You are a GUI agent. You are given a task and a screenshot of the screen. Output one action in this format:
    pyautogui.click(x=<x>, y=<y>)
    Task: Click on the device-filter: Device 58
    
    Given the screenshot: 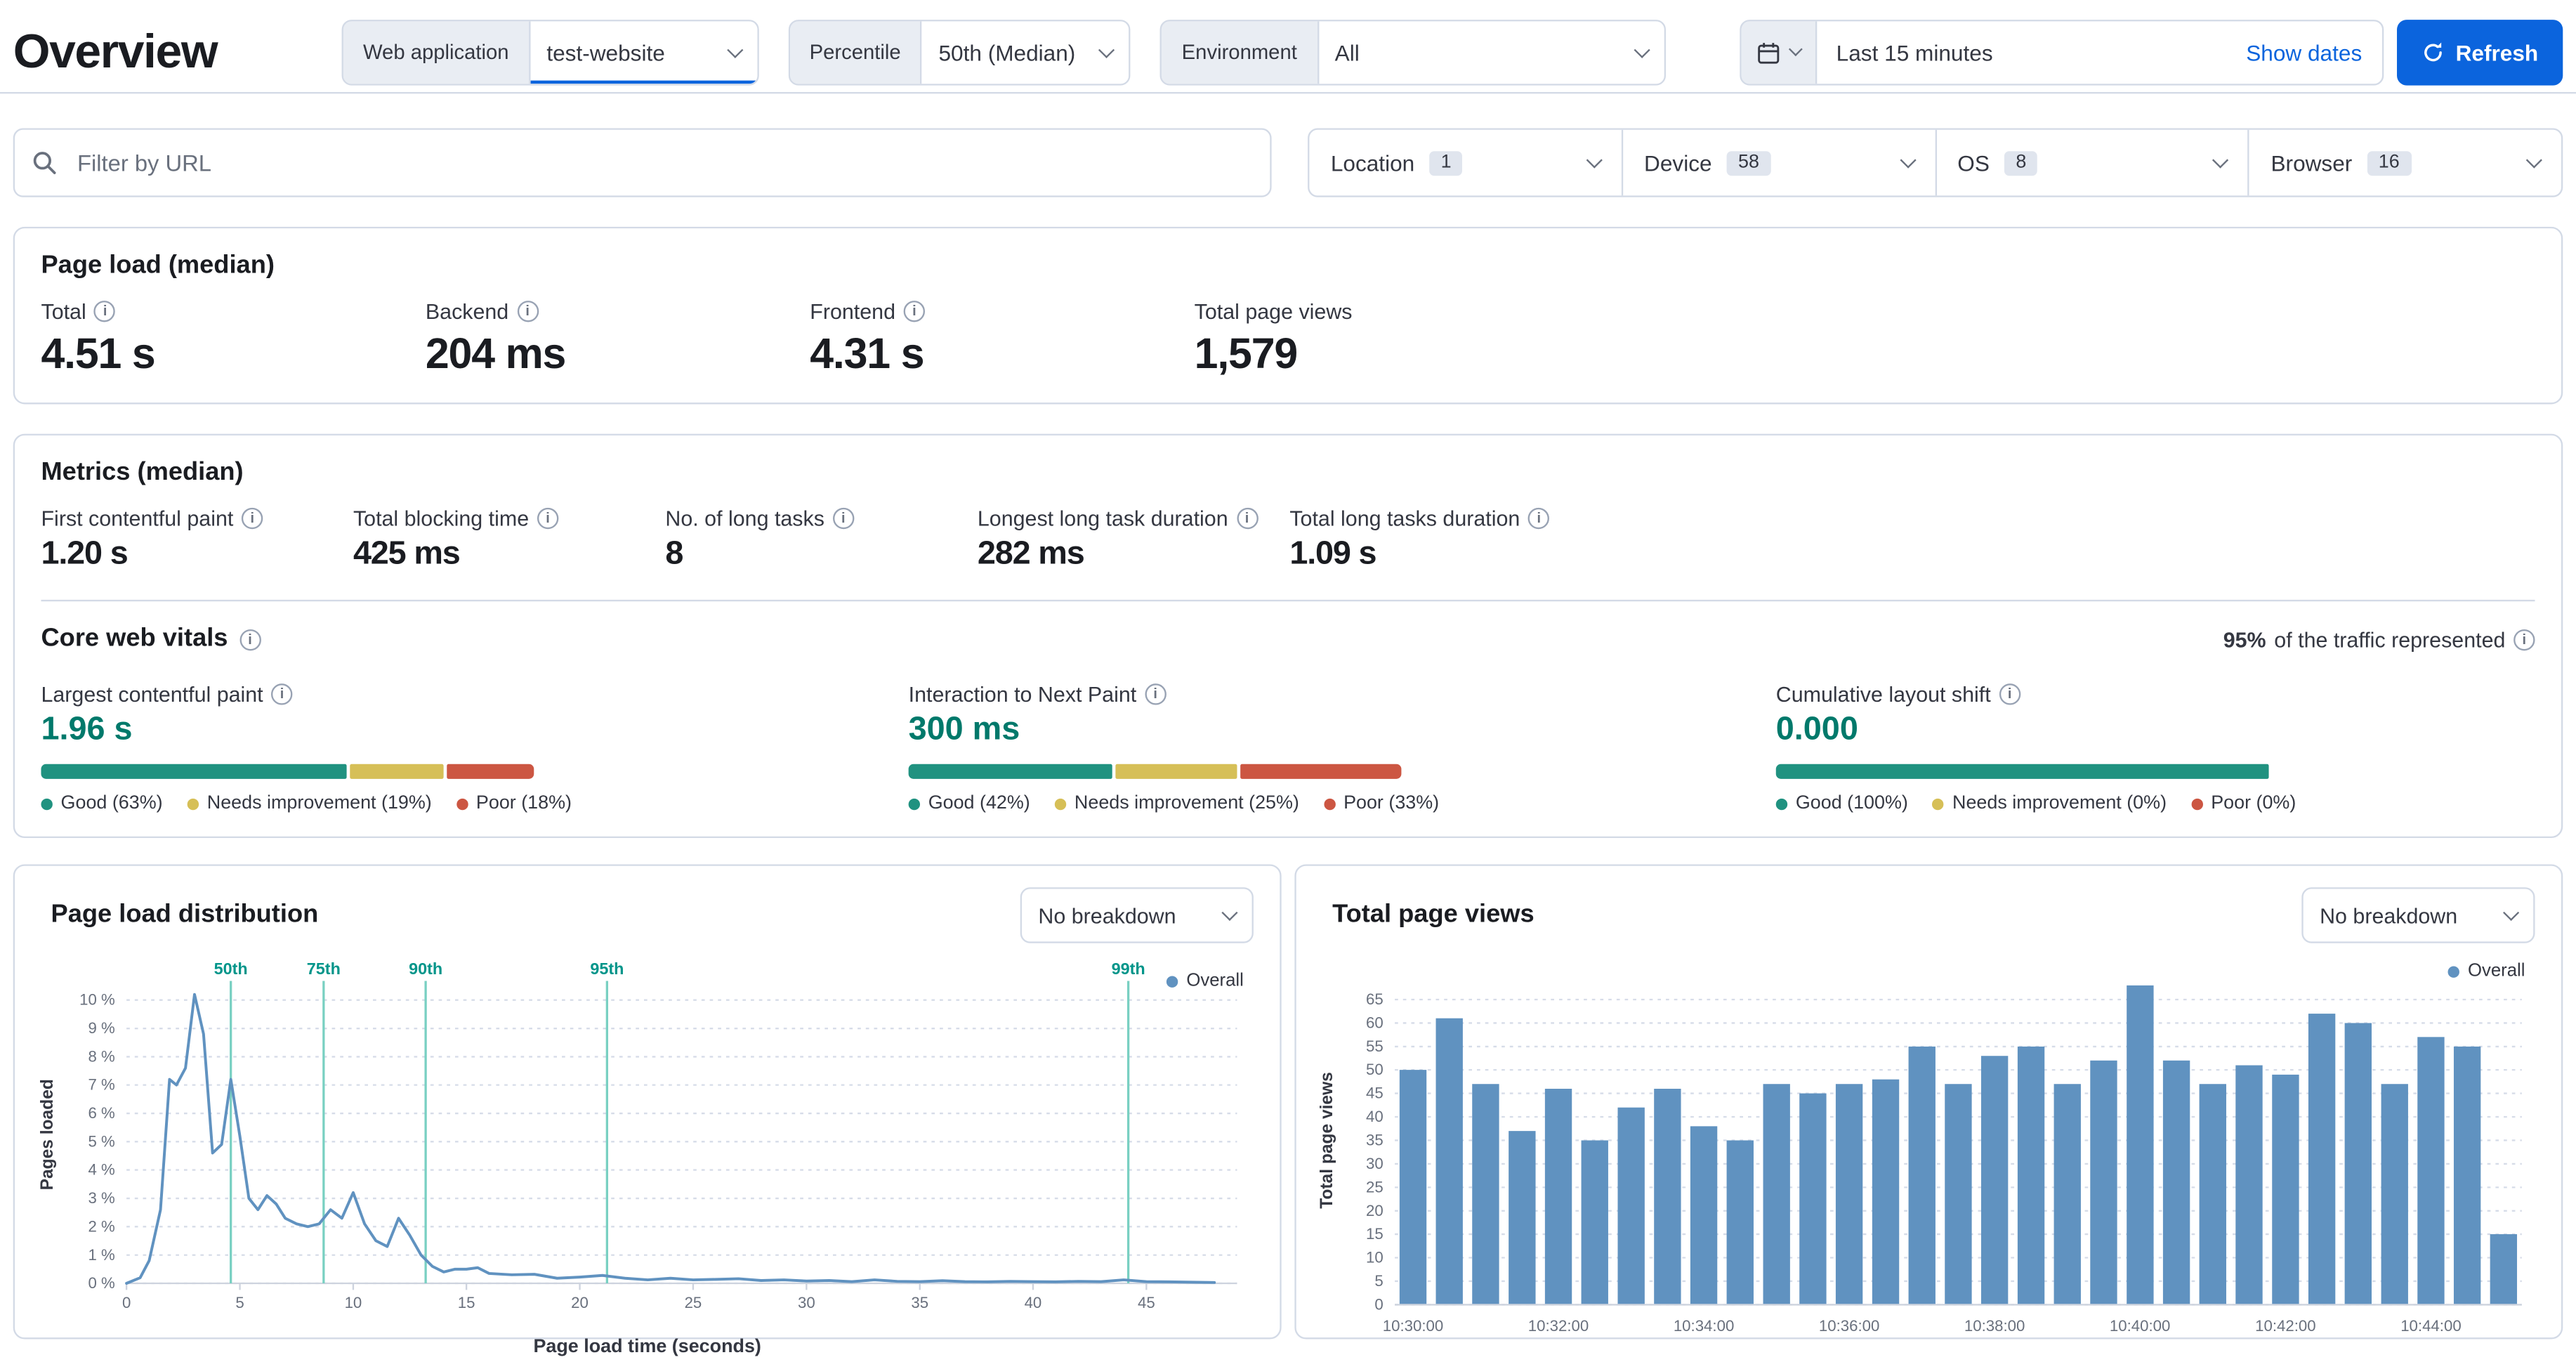 What is the action you would take?
    pyautogui.click(x=1777, y=162)
    